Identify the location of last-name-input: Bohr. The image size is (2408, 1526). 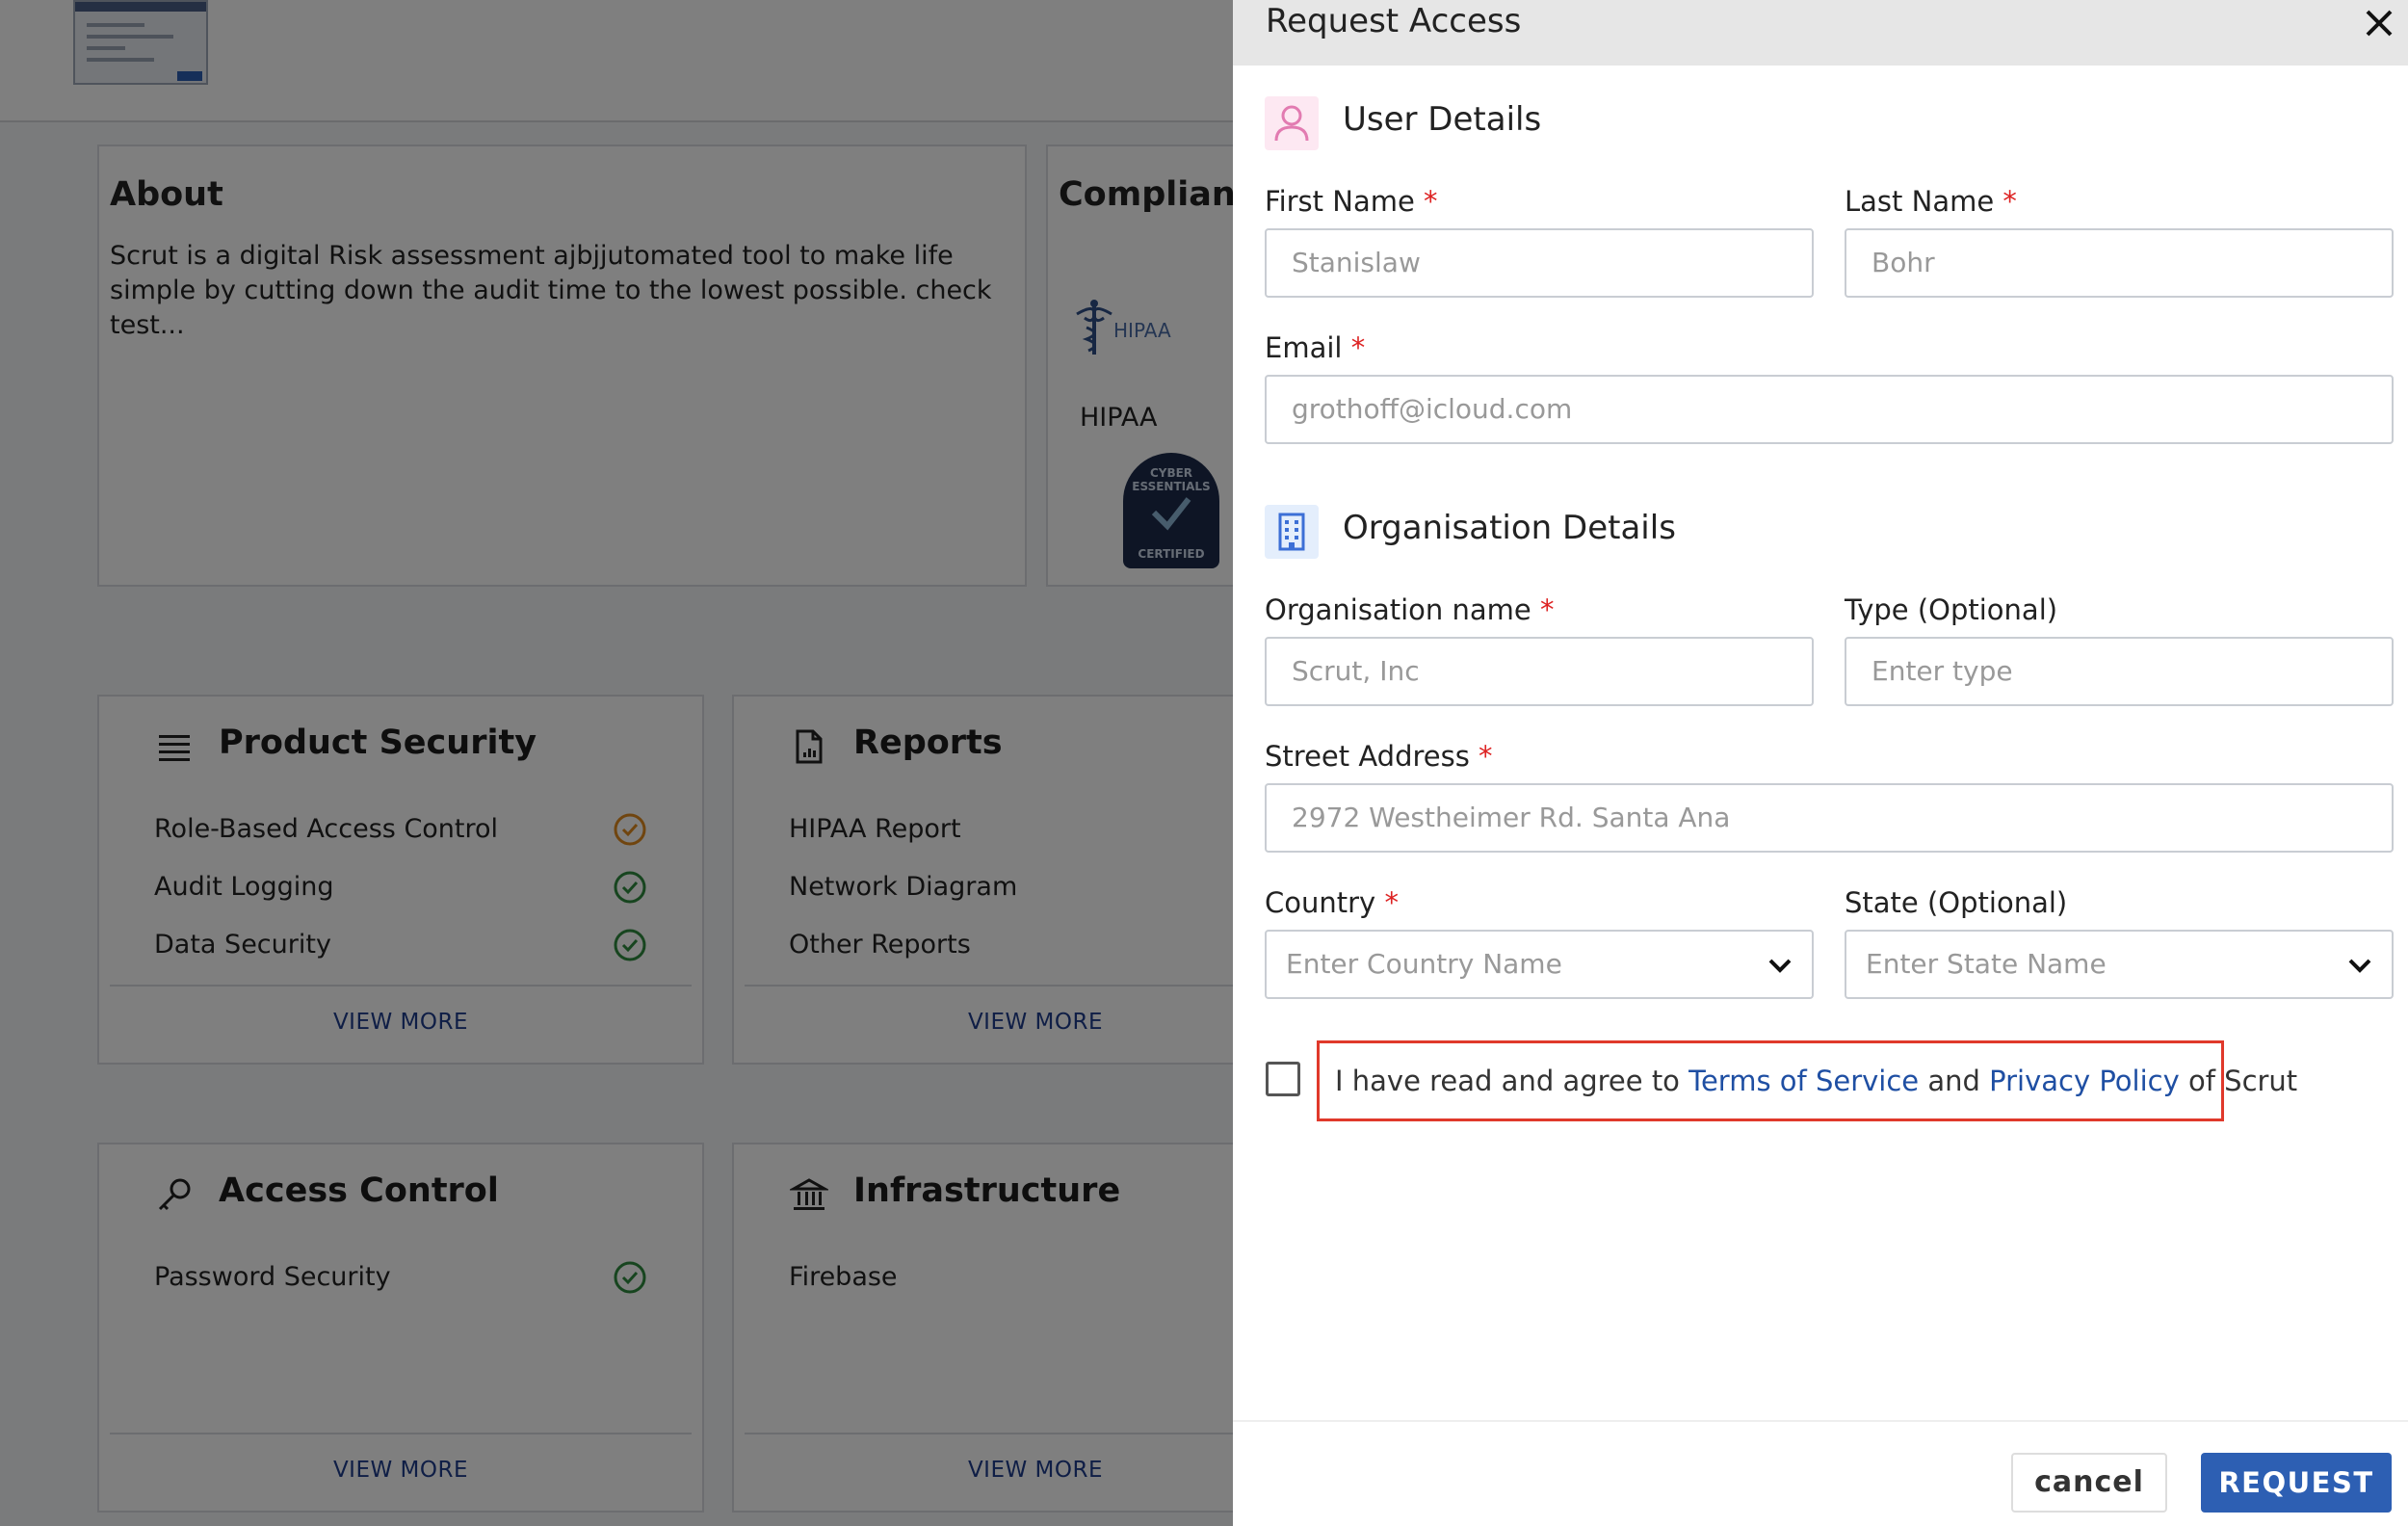
(2119, 263).